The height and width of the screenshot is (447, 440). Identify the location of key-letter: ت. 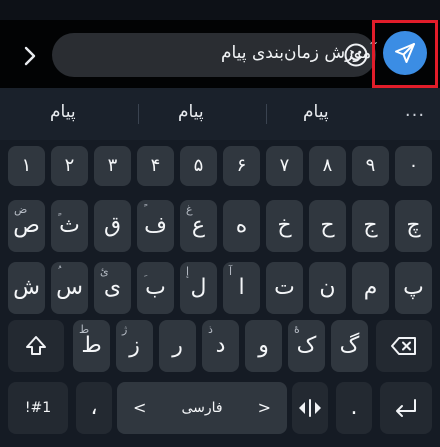
(284, 288).